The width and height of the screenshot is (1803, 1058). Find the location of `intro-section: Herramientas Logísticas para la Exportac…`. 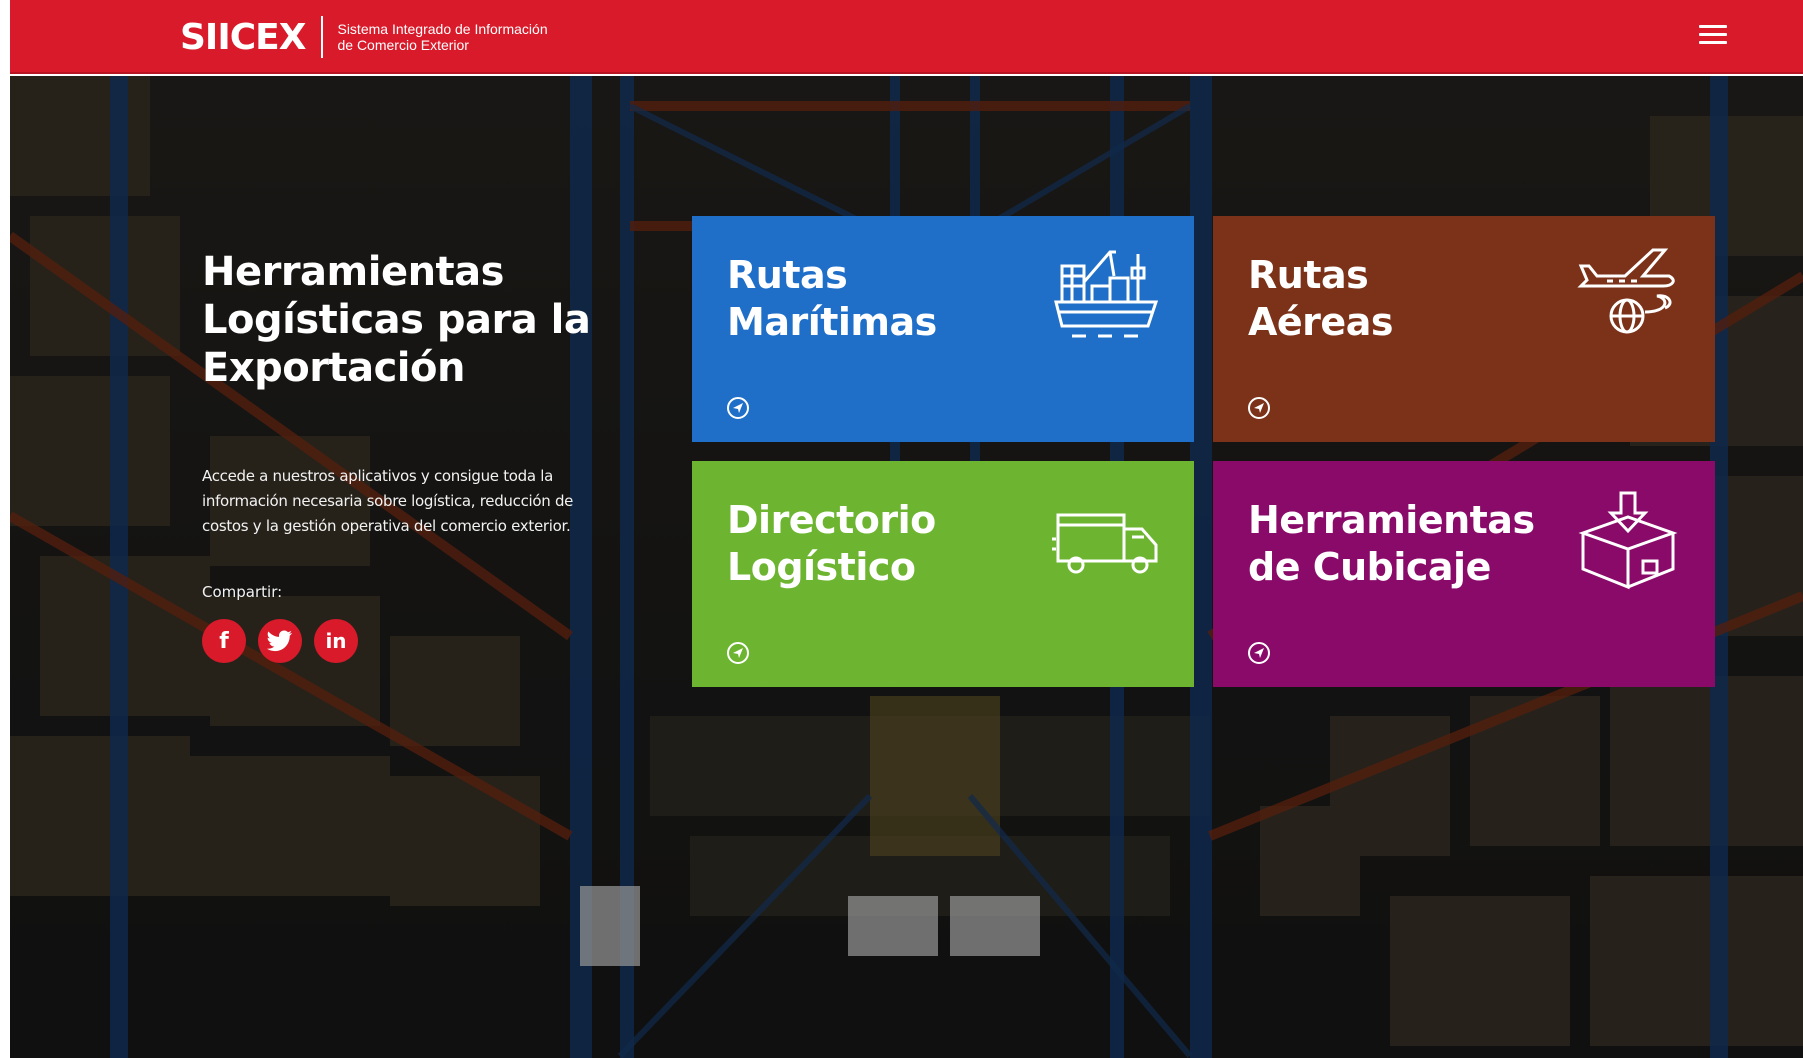

intro-section: Herramientas Logísticas para la Exportac… is located at coordinates (422, 455).